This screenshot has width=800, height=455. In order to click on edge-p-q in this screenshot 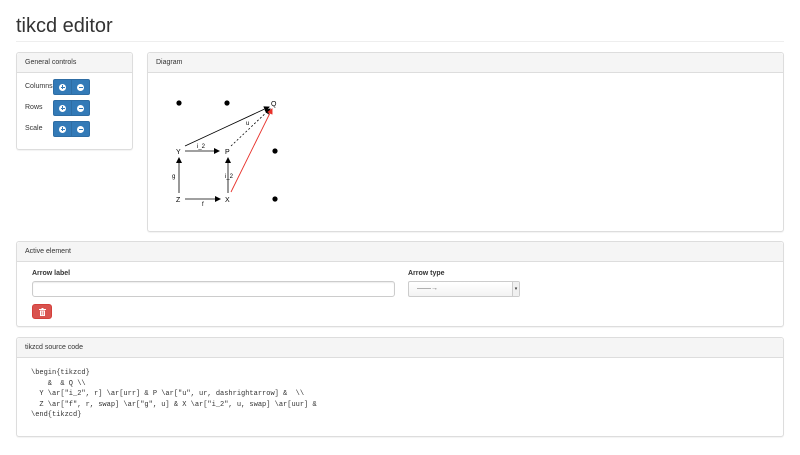, I will do `click(250, 127)`.